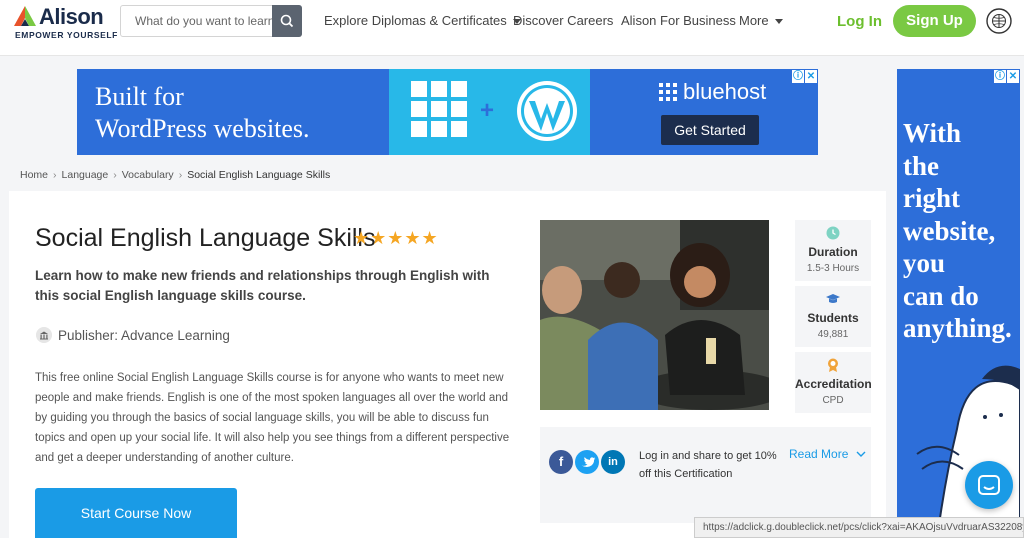 This screenshot has height=538, width=1024. Describe the element at coordinates (71, 16) in the screenshot. I see `logo-text: Alison` at that location.